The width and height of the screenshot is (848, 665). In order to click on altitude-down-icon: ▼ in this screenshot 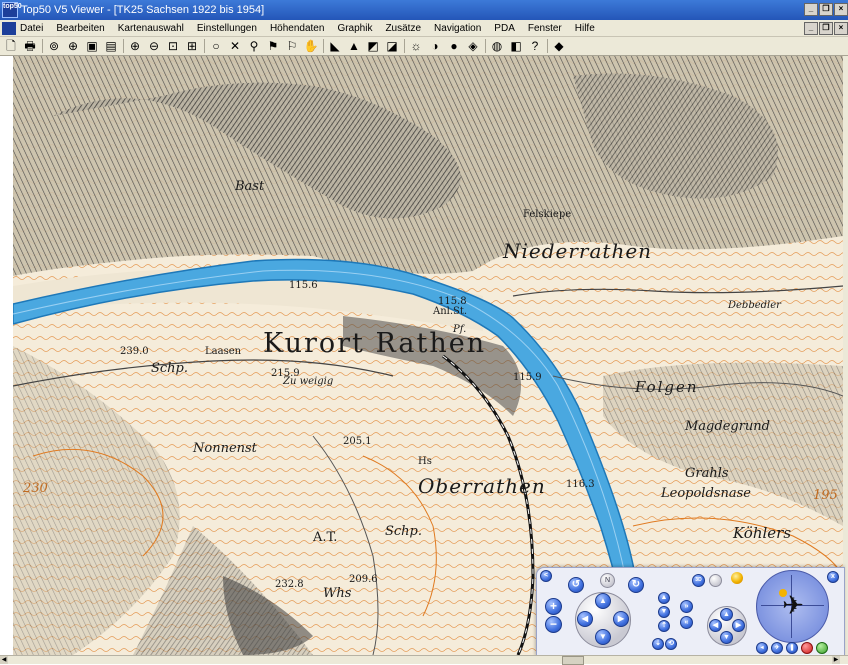, I will do `click(726, 637)`.